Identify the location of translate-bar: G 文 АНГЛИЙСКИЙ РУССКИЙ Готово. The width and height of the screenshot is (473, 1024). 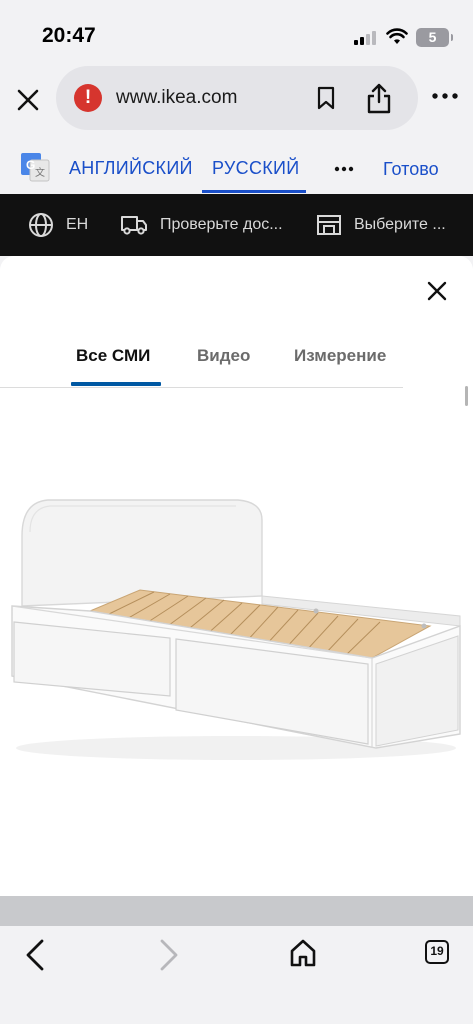
(236, 164).